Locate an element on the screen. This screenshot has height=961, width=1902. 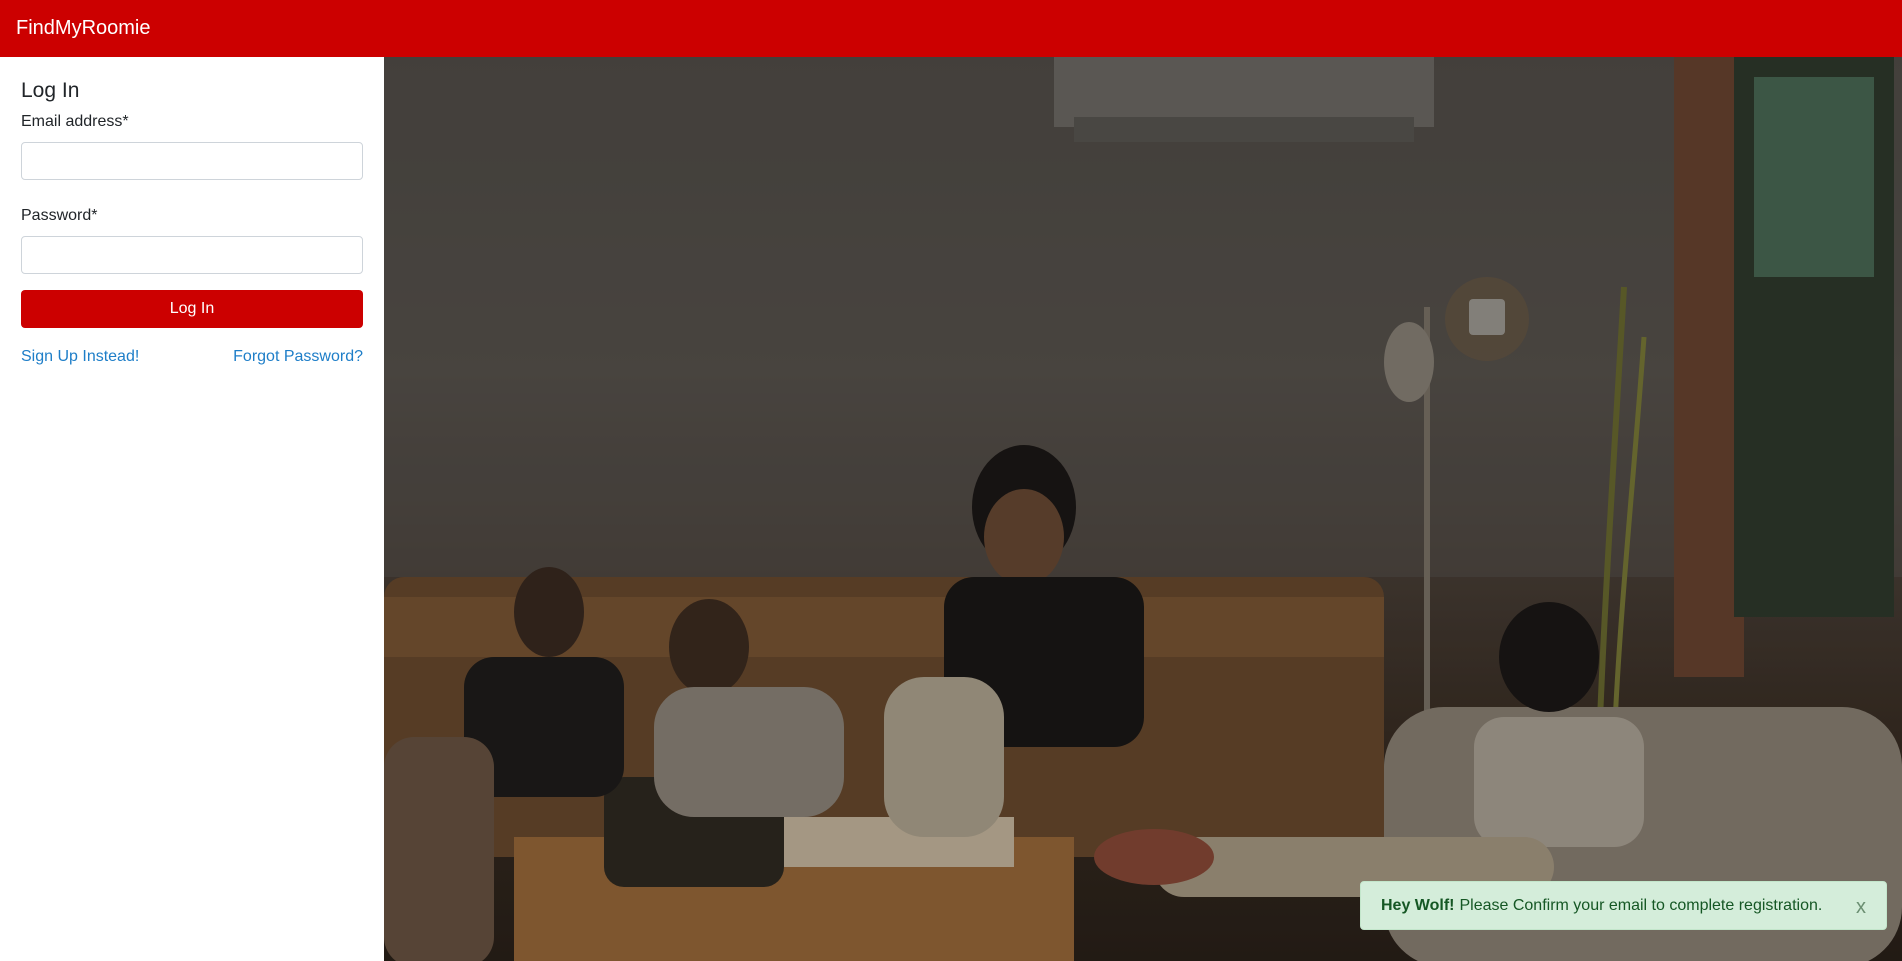
password-field is located at coordinates (192, 255).